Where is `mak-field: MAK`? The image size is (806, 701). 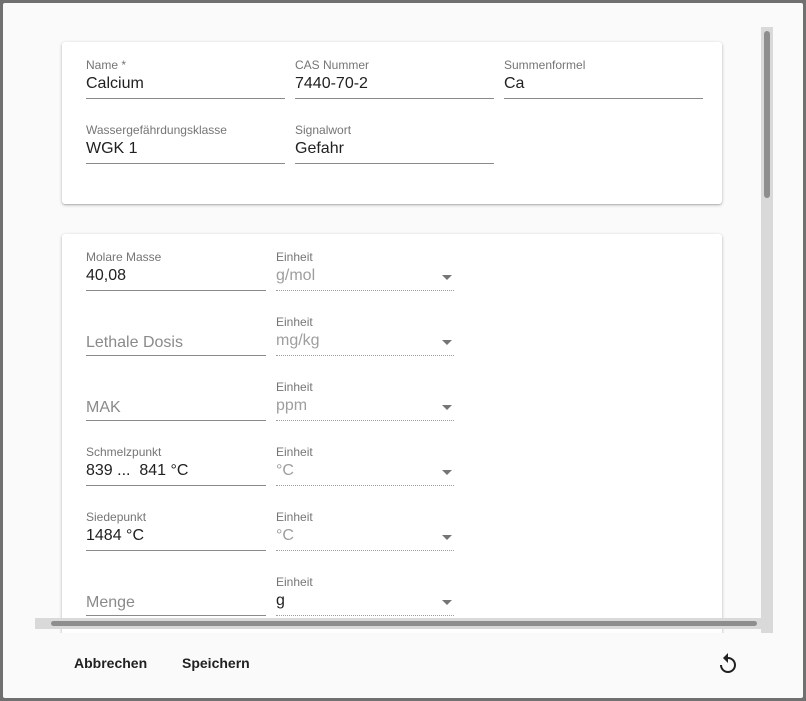 mak-field: MAK is located at coordinates (176, 402).